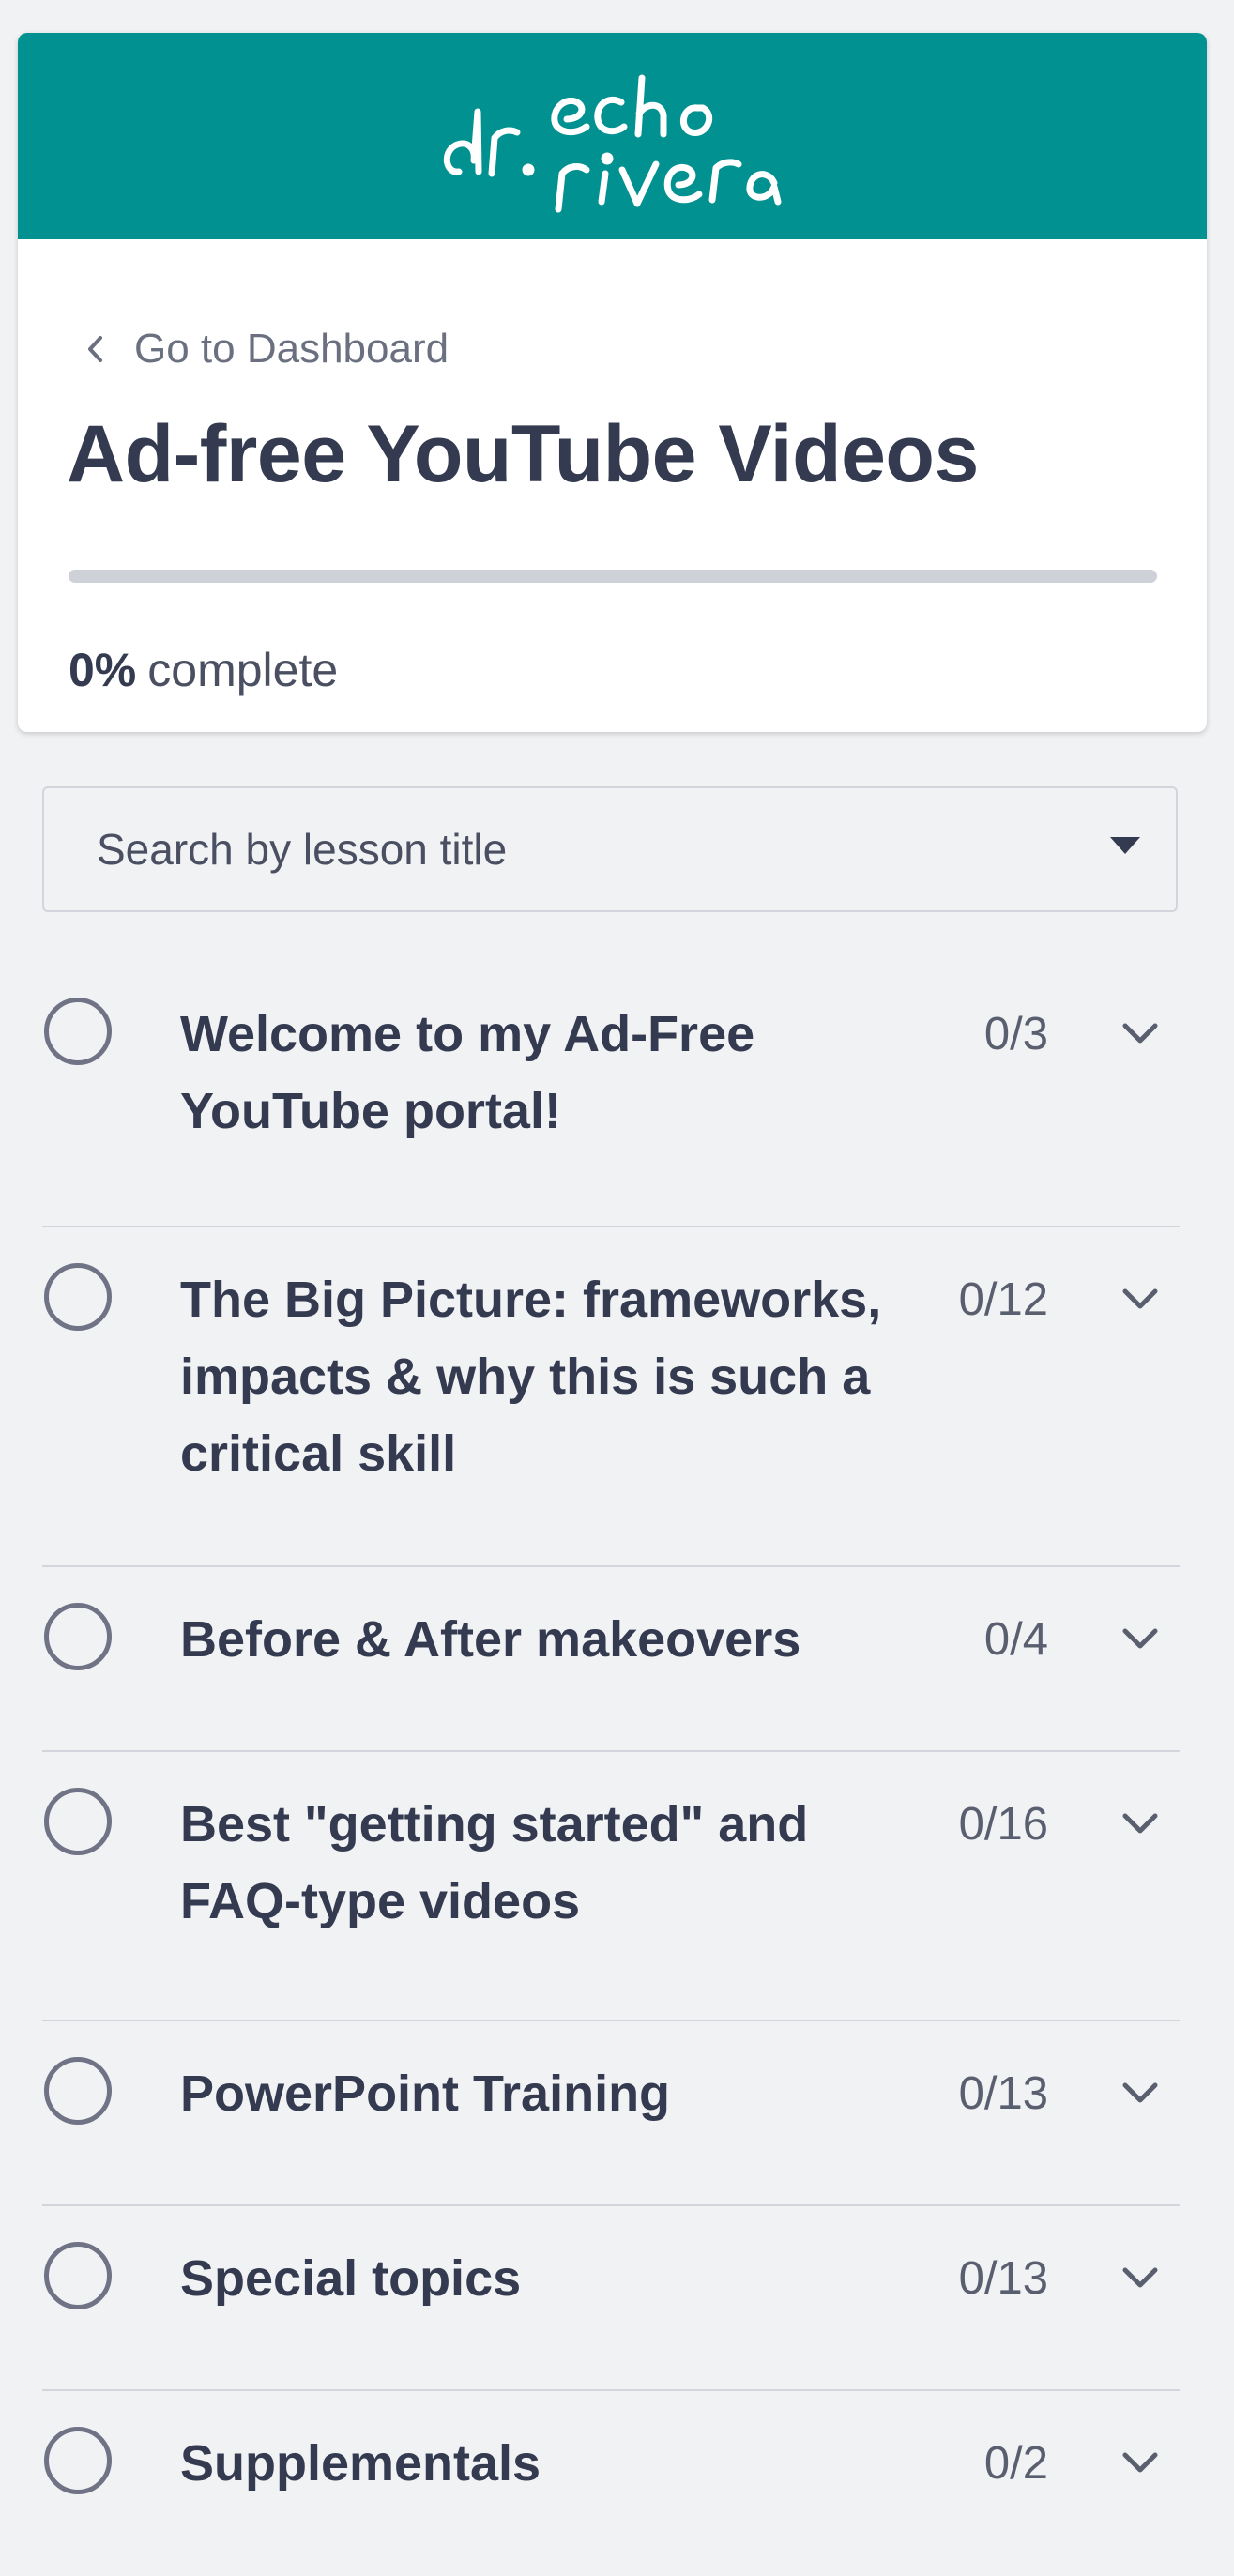 Image resolution: width=1234 pixels, height=2576 pixels. What do you see at coordinates (613, 576) in the screenshot?
I see `progress-bar` at bounding box center [613, 576].